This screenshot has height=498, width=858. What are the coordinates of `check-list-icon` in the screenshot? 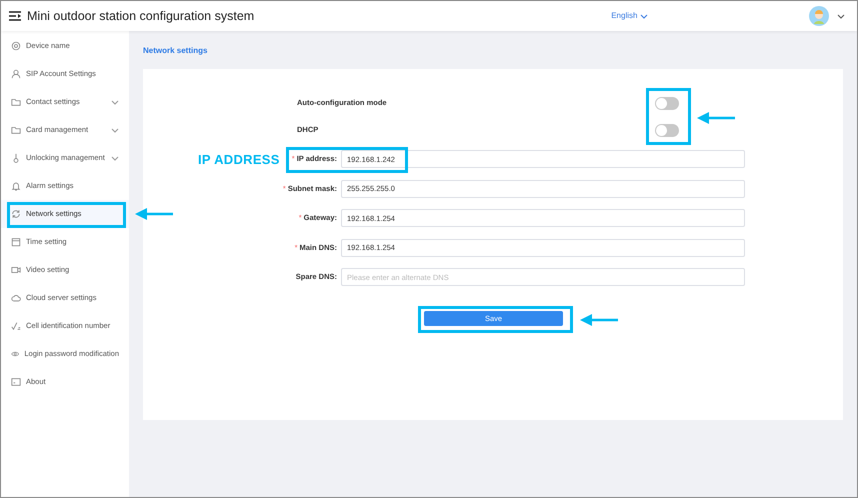 It's located at (16, 326).